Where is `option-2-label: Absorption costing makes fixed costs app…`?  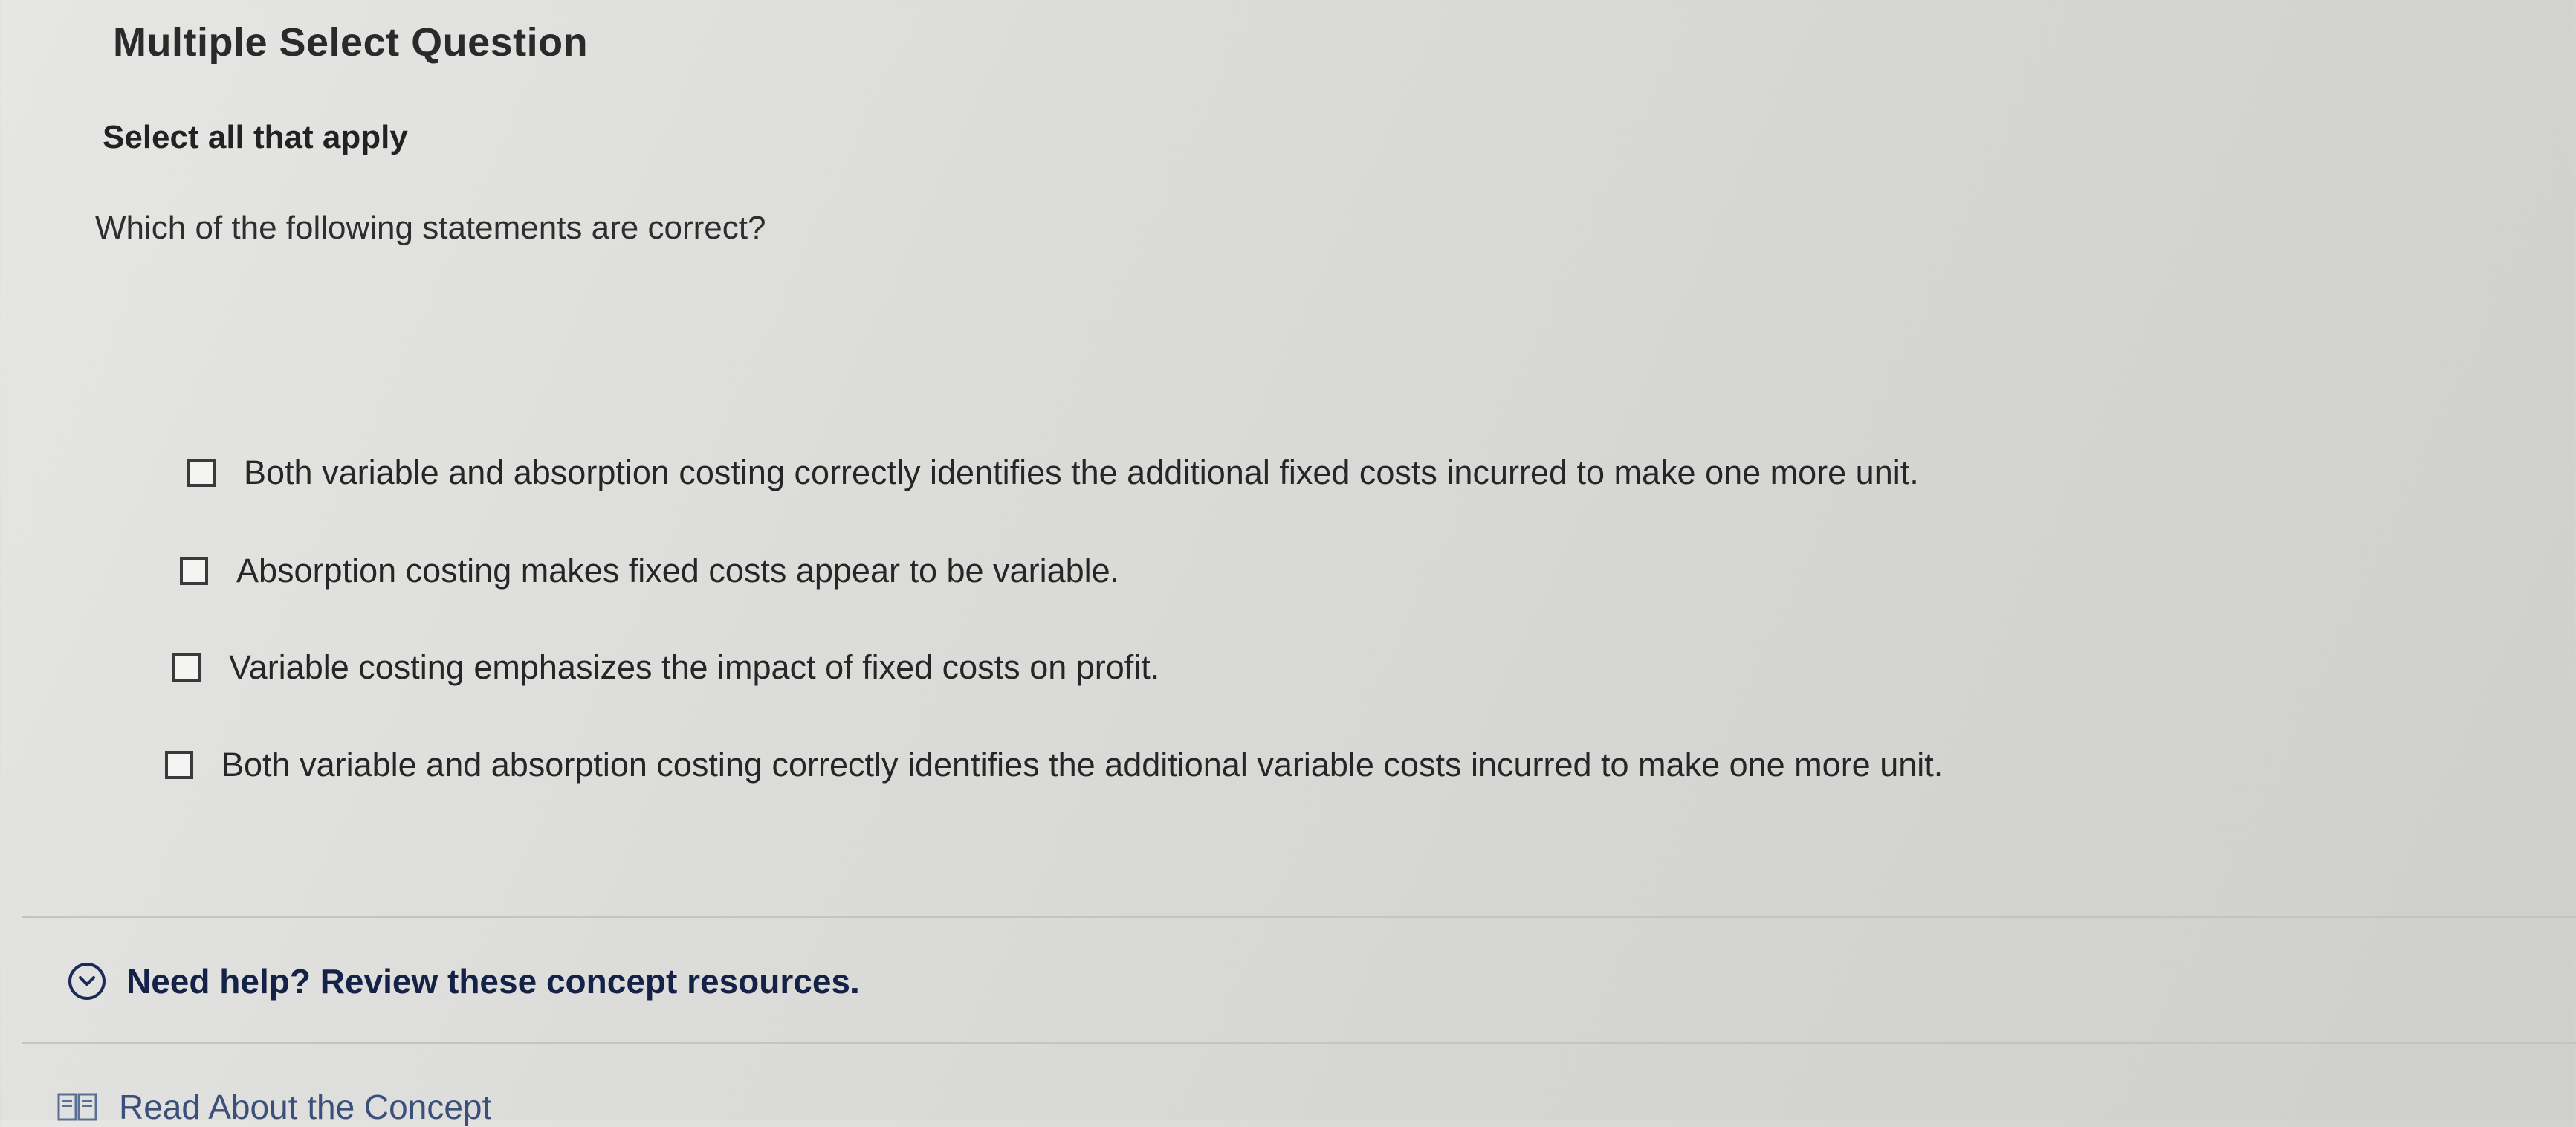
option-2-label: Absorption costing makes fixed costs app… is located at coordinates (678, 571).